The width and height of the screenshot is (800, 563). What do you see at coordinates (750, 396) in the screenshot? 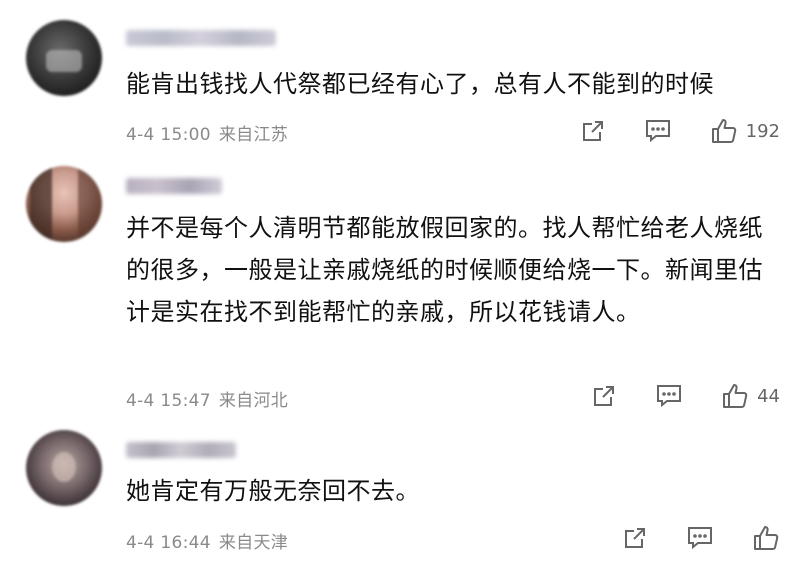
I see `like-button: 44` at bounding box center [750, 396].